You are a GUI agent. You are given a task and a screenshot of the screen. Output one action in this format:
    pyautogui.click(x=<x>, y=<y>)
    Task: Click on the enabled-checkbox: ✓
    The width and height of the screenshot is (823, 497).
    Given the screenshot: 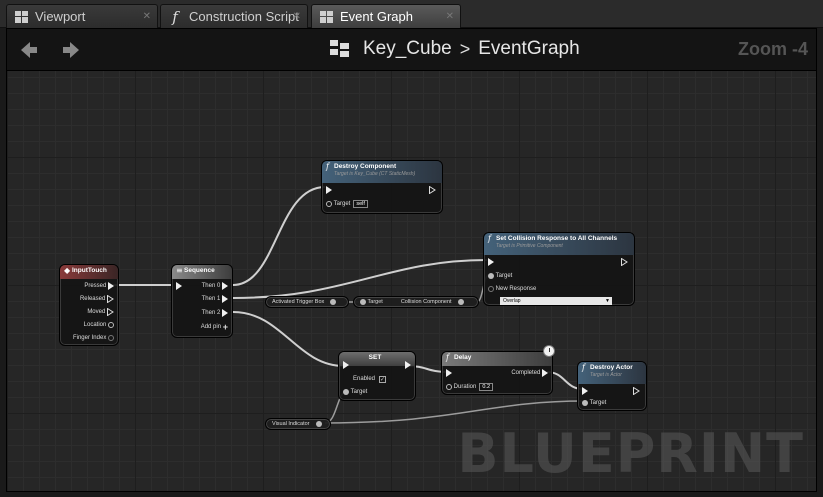 What is the action you would take?
    pyautogui.click(x=383, y=379)
    